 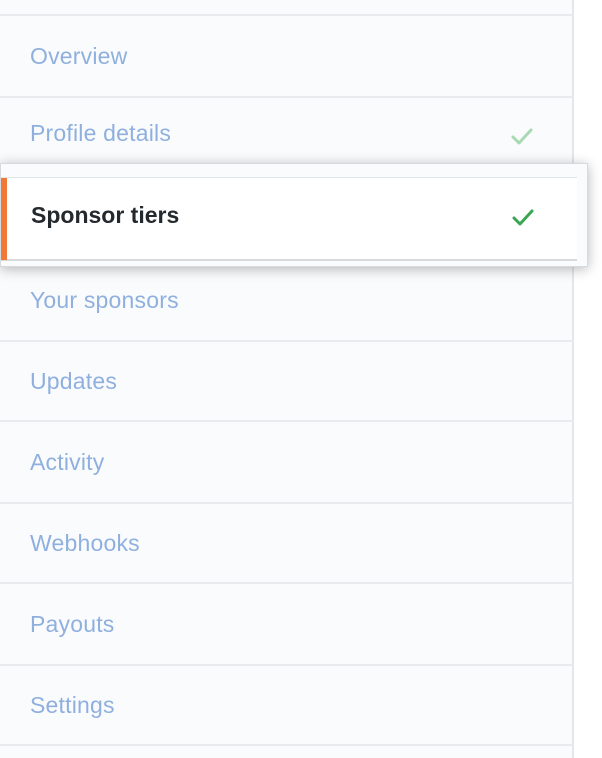 What do you see at coordinates (287, 301) in the screenshot?
I see `menu-item-your-sponsors: Your sponsors` at bounding box center [287, 301].